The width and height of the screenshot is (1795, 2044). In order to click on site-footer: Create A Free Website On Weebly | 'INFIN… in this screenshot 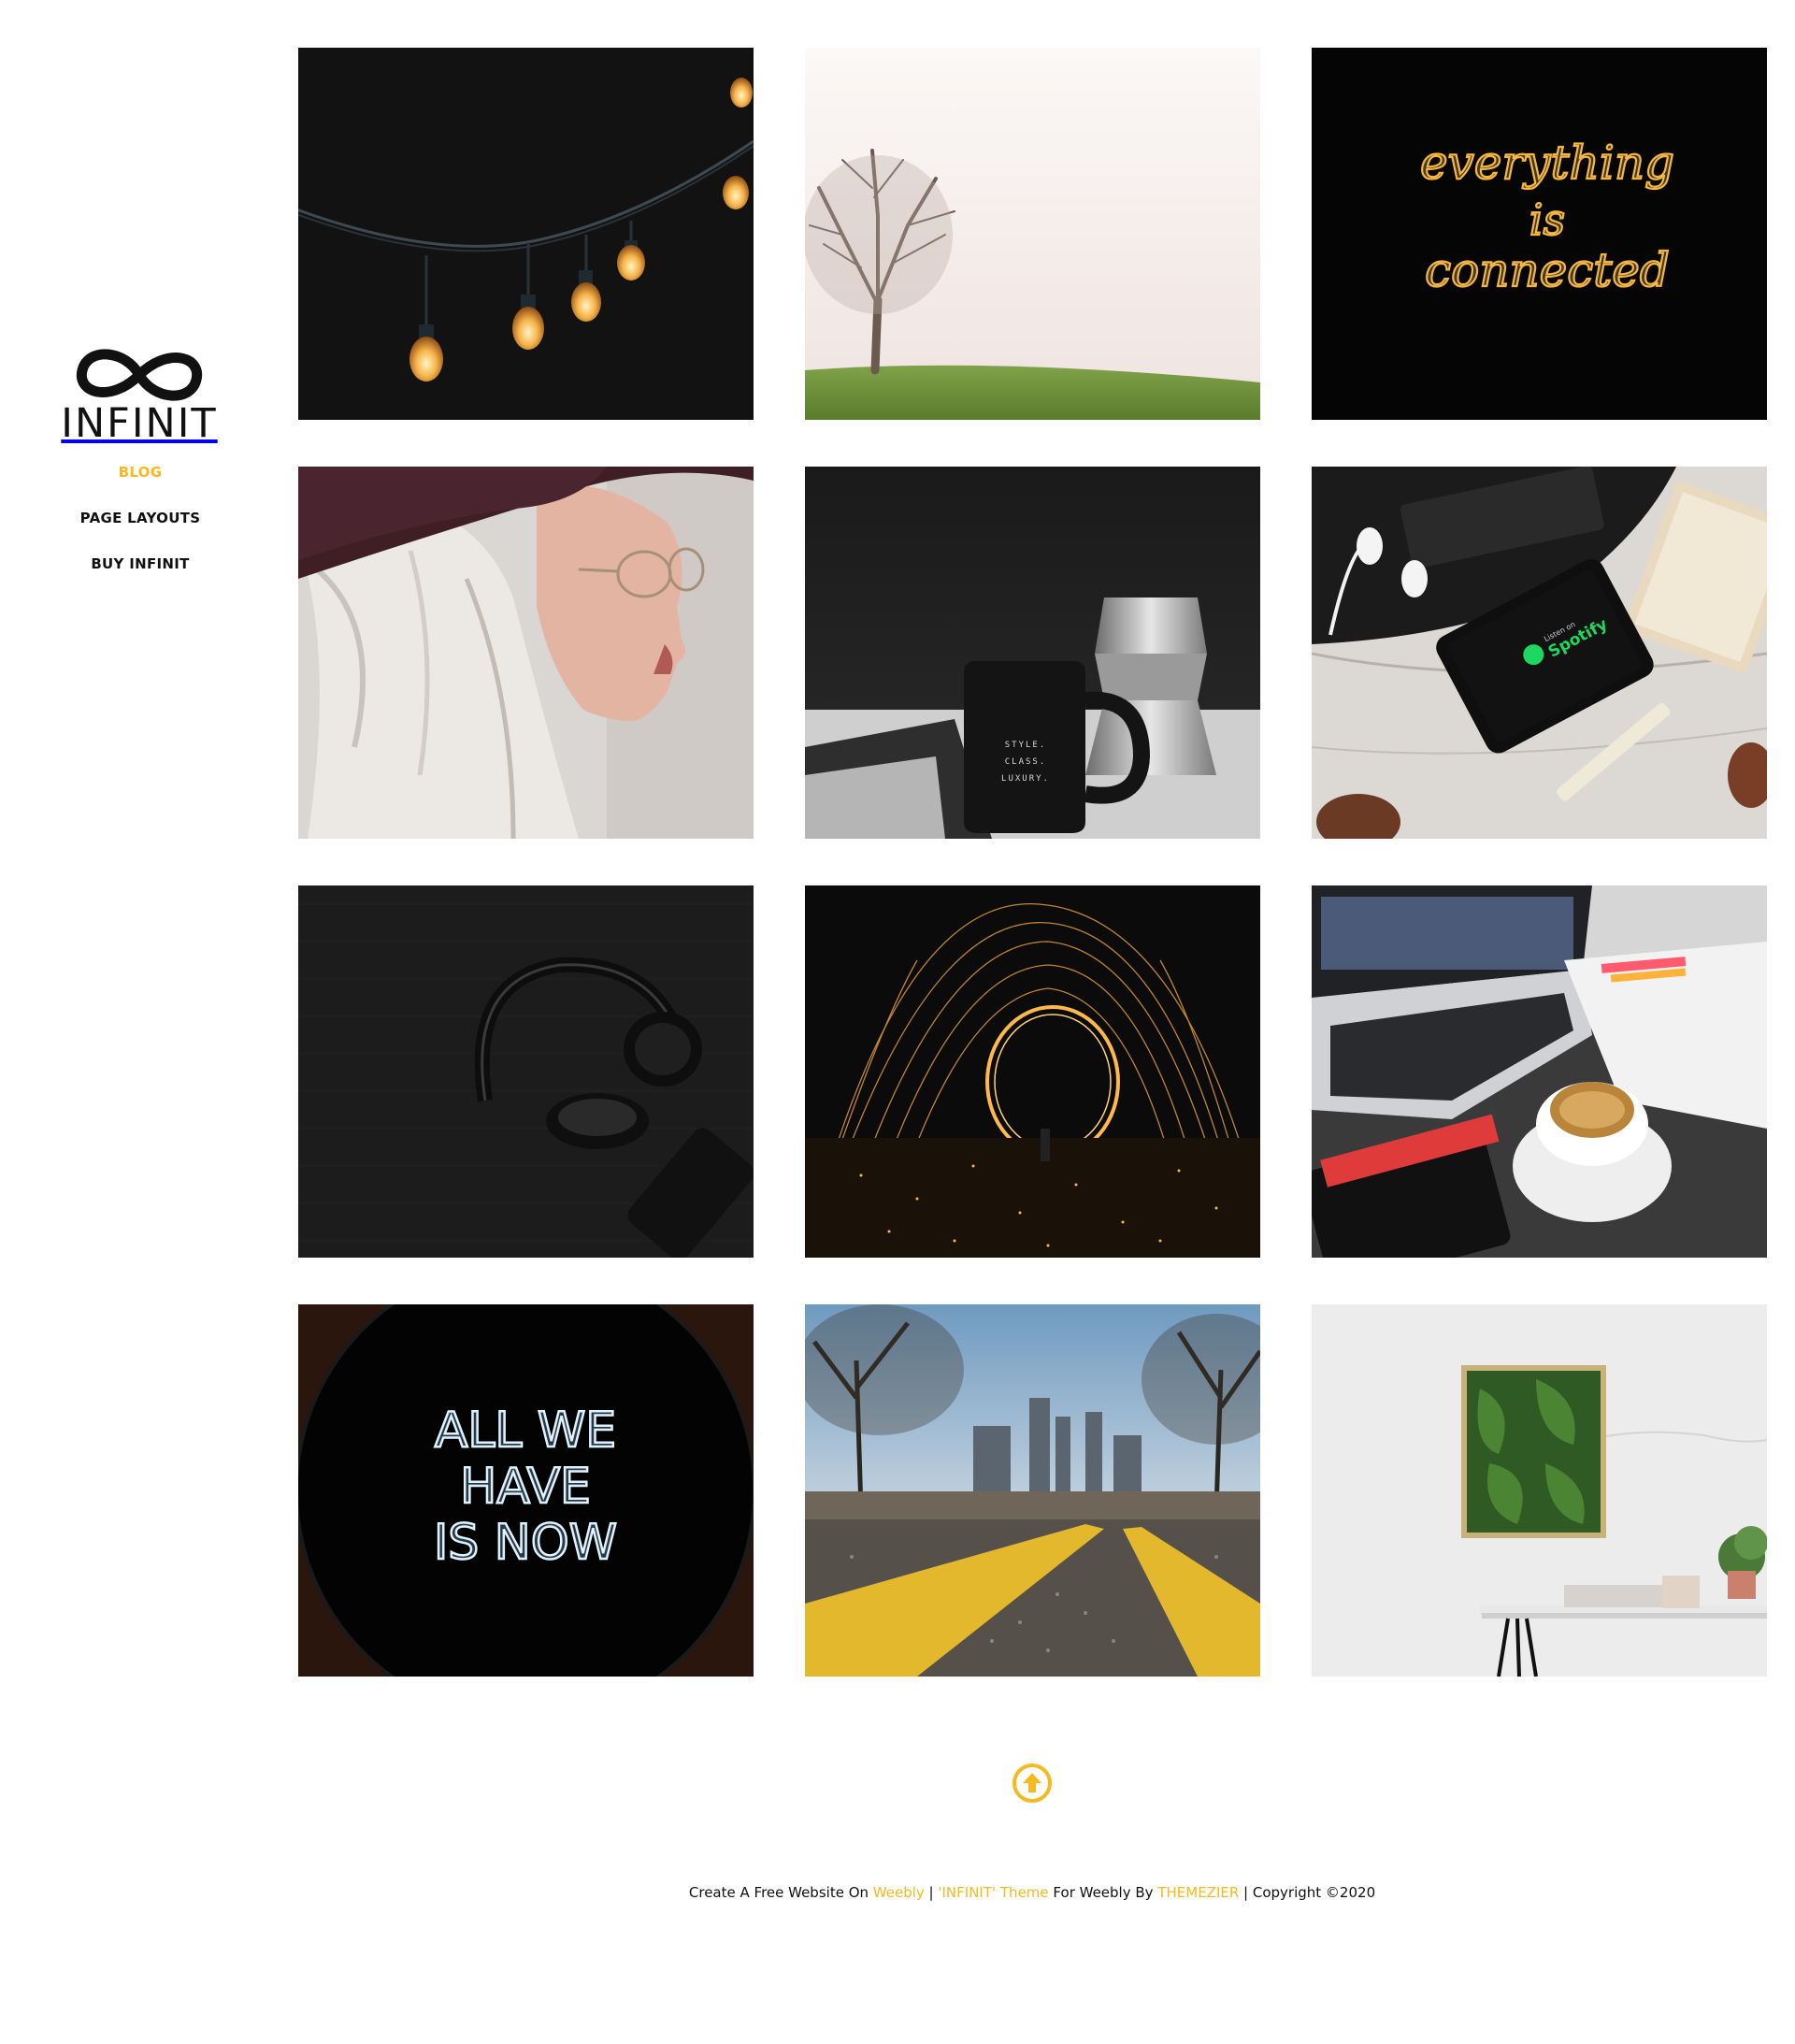, I will do `click(1032, 1892)`.